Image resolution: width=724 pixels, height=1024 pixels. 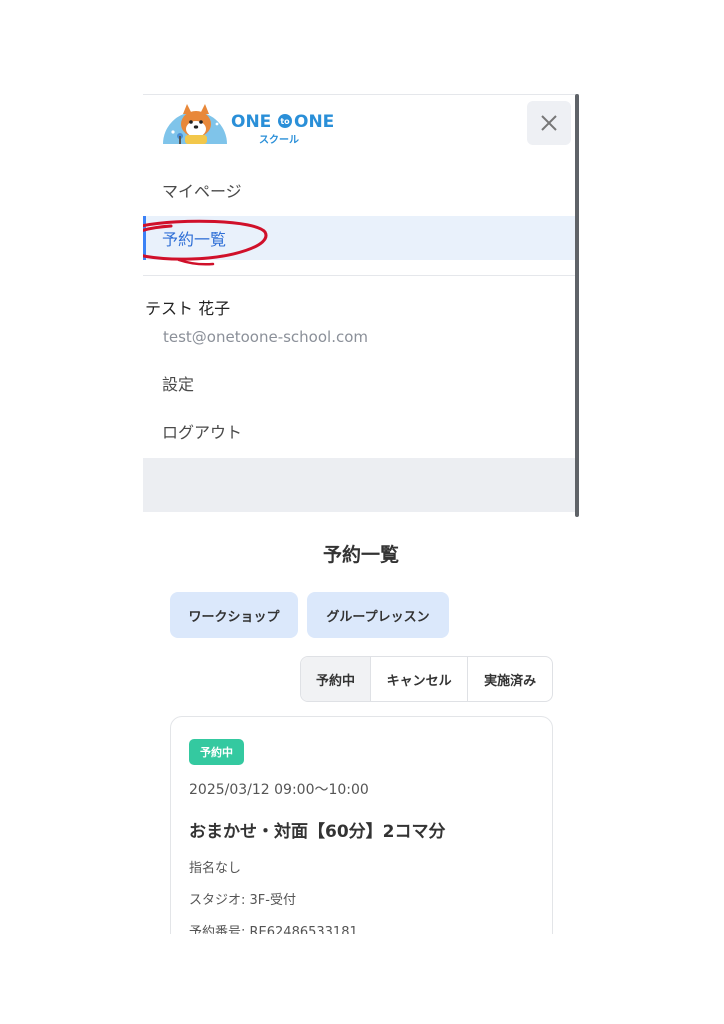 What do you see at coordinates (188, 308) in the screenshot?
I see `user-name: テスト 花子` at bounding box center [188, 308].